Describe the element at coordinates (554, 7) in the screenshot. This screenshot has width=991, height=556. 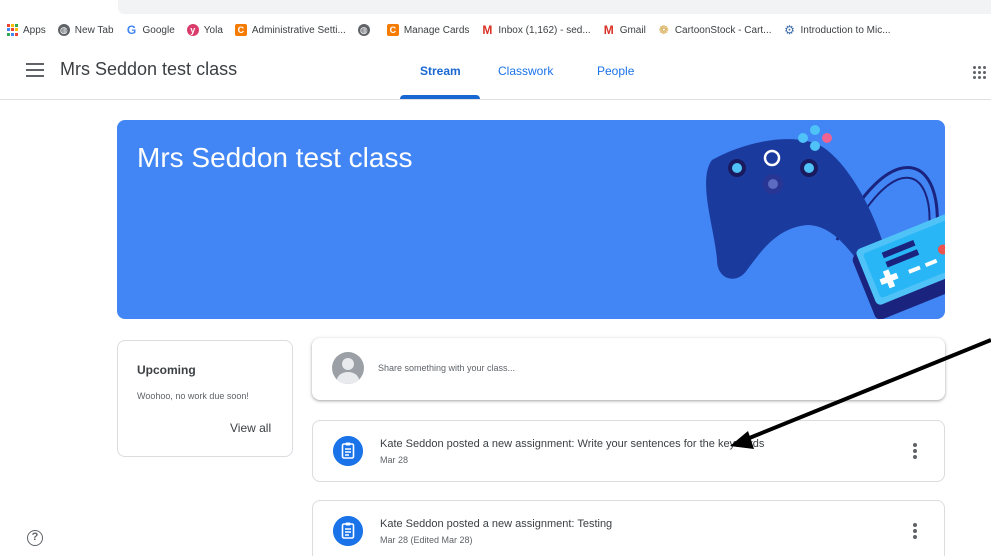
I see `address-bar-edge` at that location.